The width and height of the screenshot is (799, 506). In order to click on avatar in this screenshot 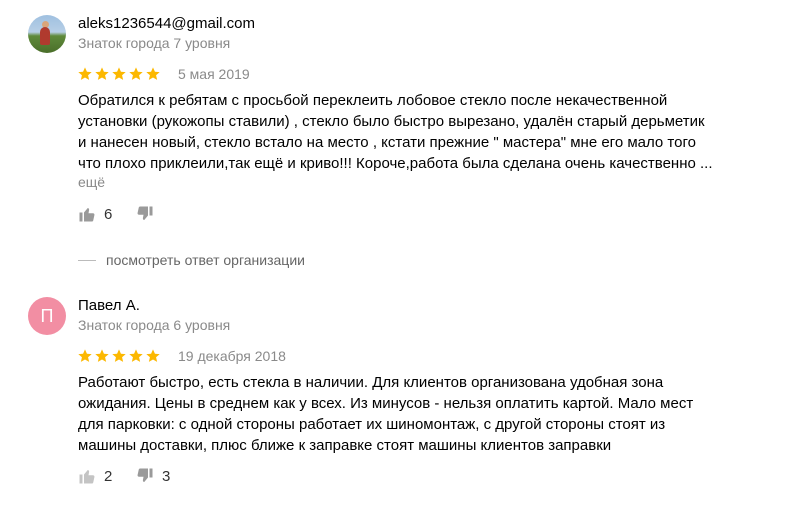, I will do `click(47, 34)`.